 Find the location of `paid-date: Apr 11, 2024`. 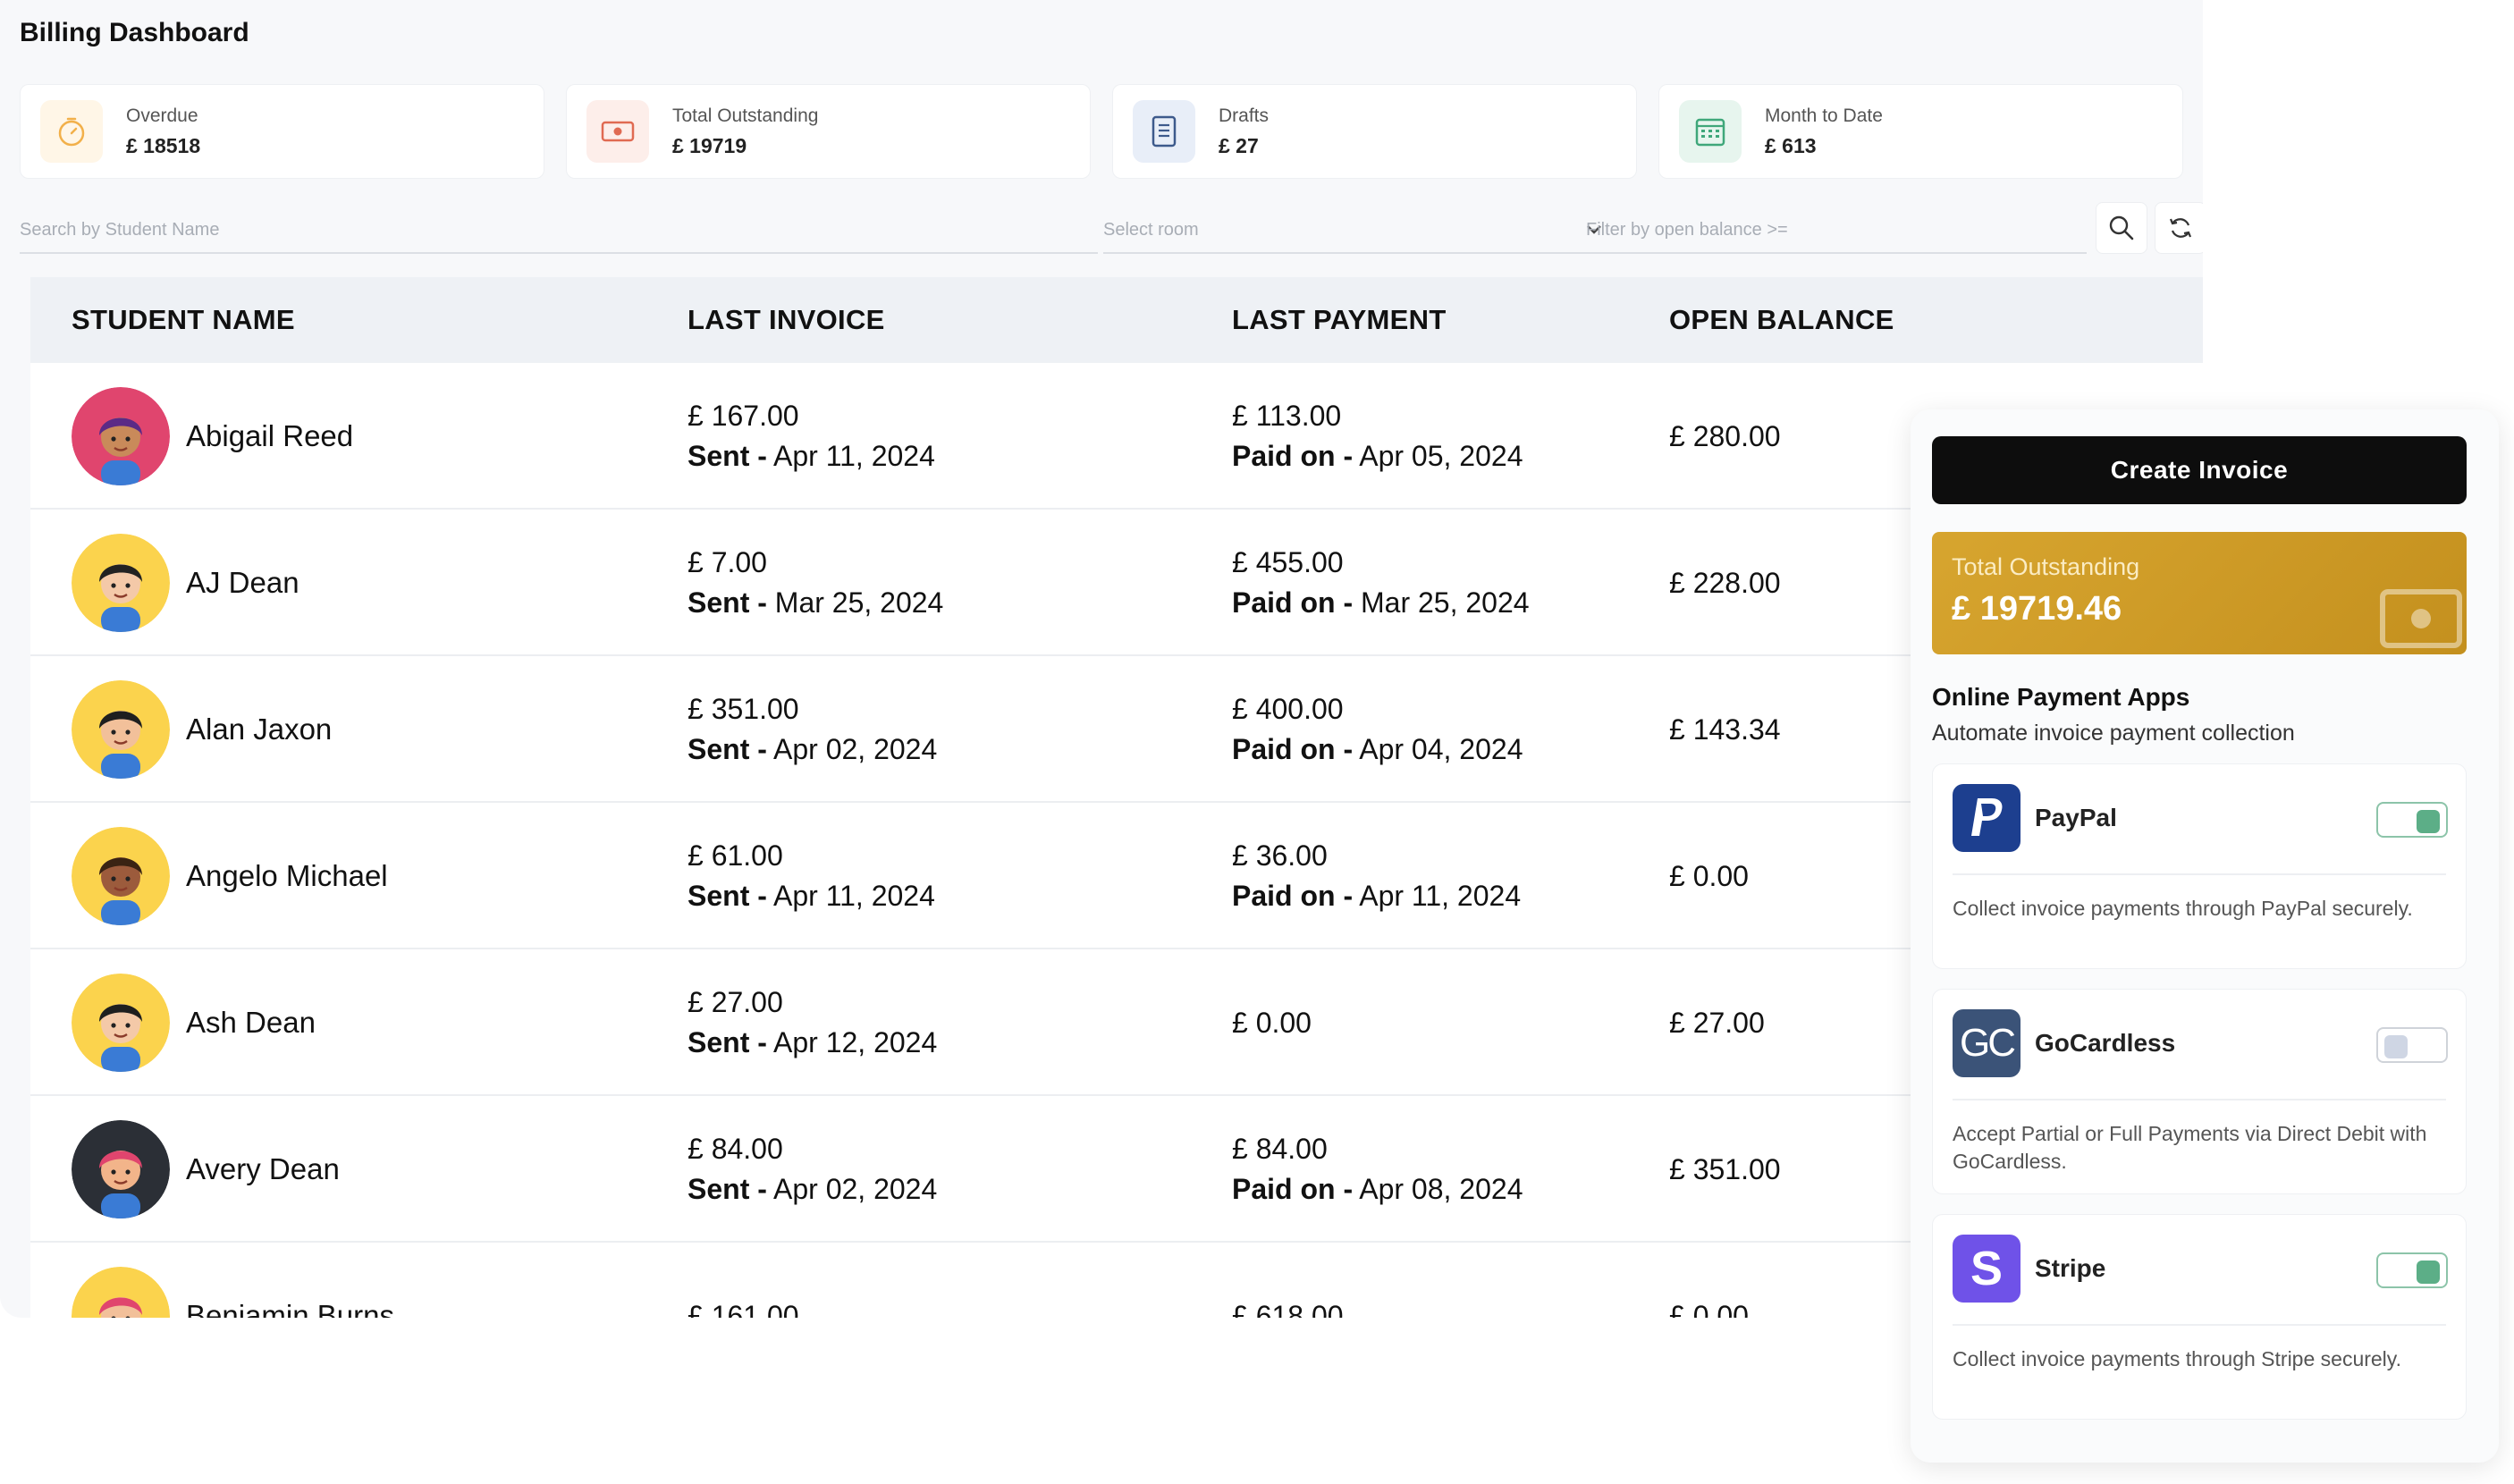

paid-date: Apr 11, 2024 is located at coordinates (1440, 896).